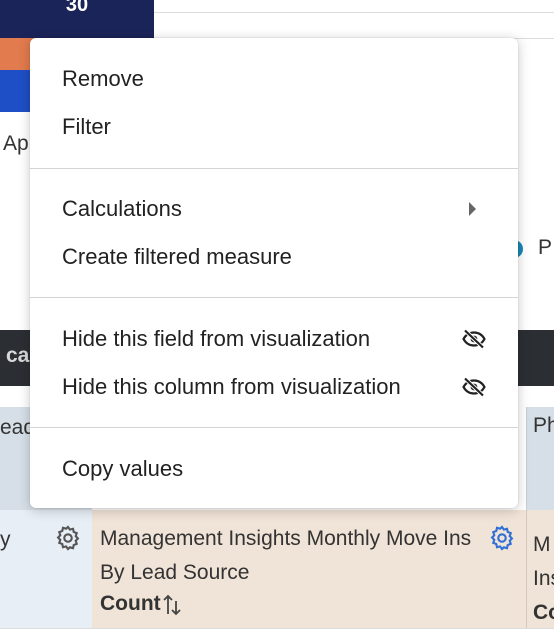  I want to click on chart-bar-navy: 30, so click(77, 19).